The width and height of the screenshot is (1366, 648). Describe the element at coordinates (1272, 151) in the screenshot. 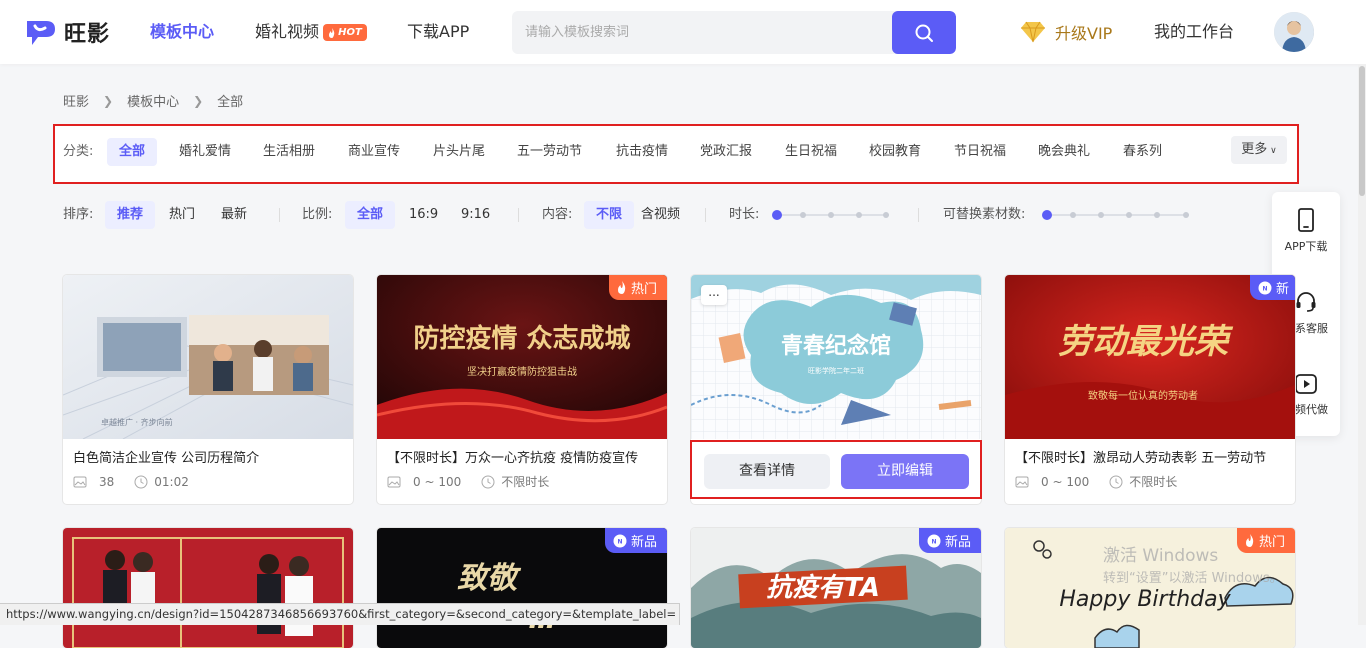

I see `chevron-down-icon: ∨` at that location.